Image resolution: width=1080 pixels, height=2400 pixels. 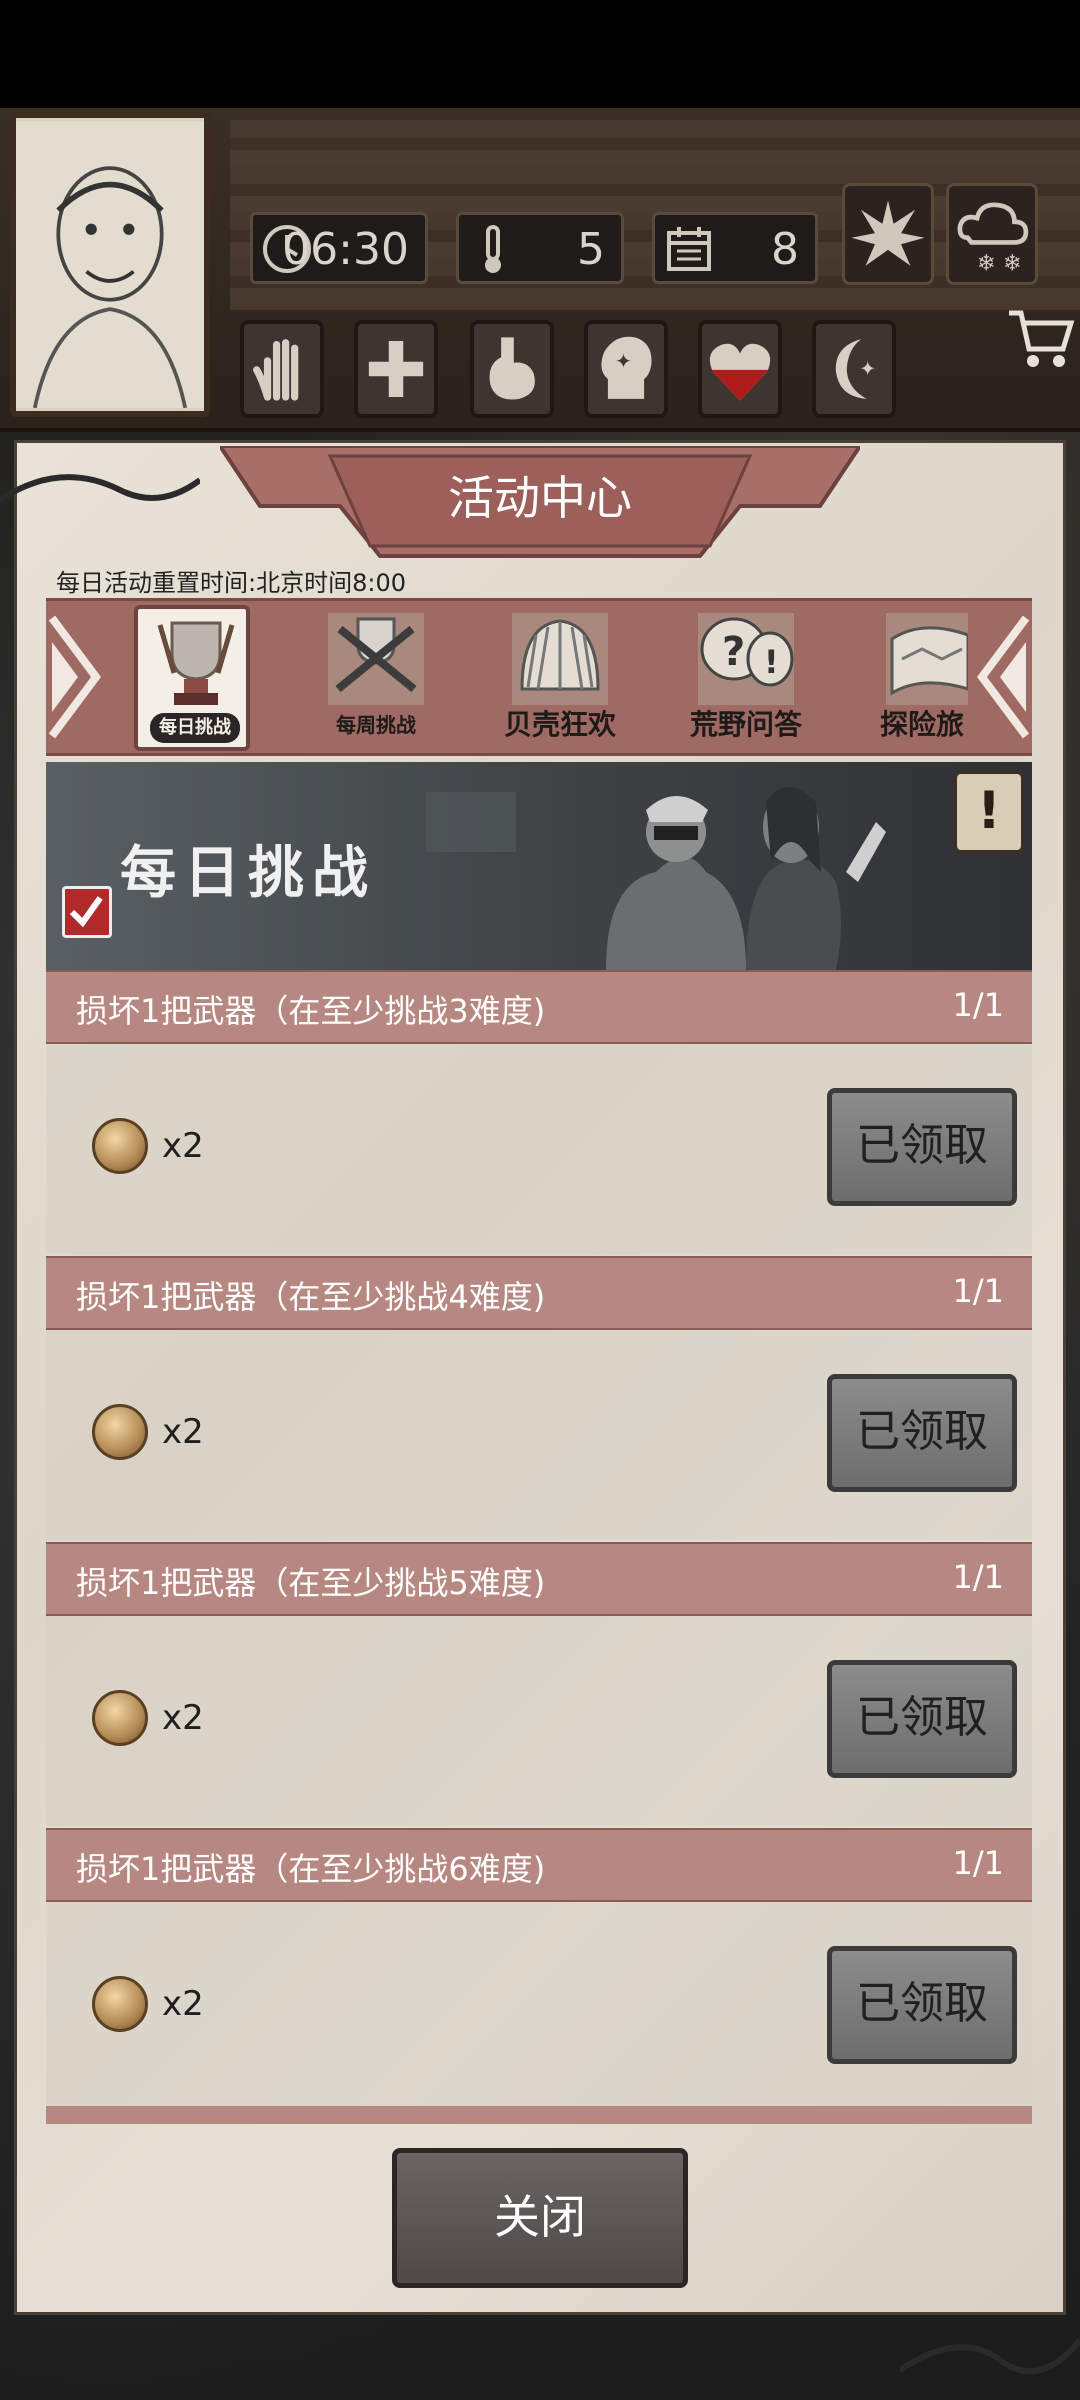 I want to click on tab-shell-carnival: 贝壳狂欢, so click(x=560, y=678).